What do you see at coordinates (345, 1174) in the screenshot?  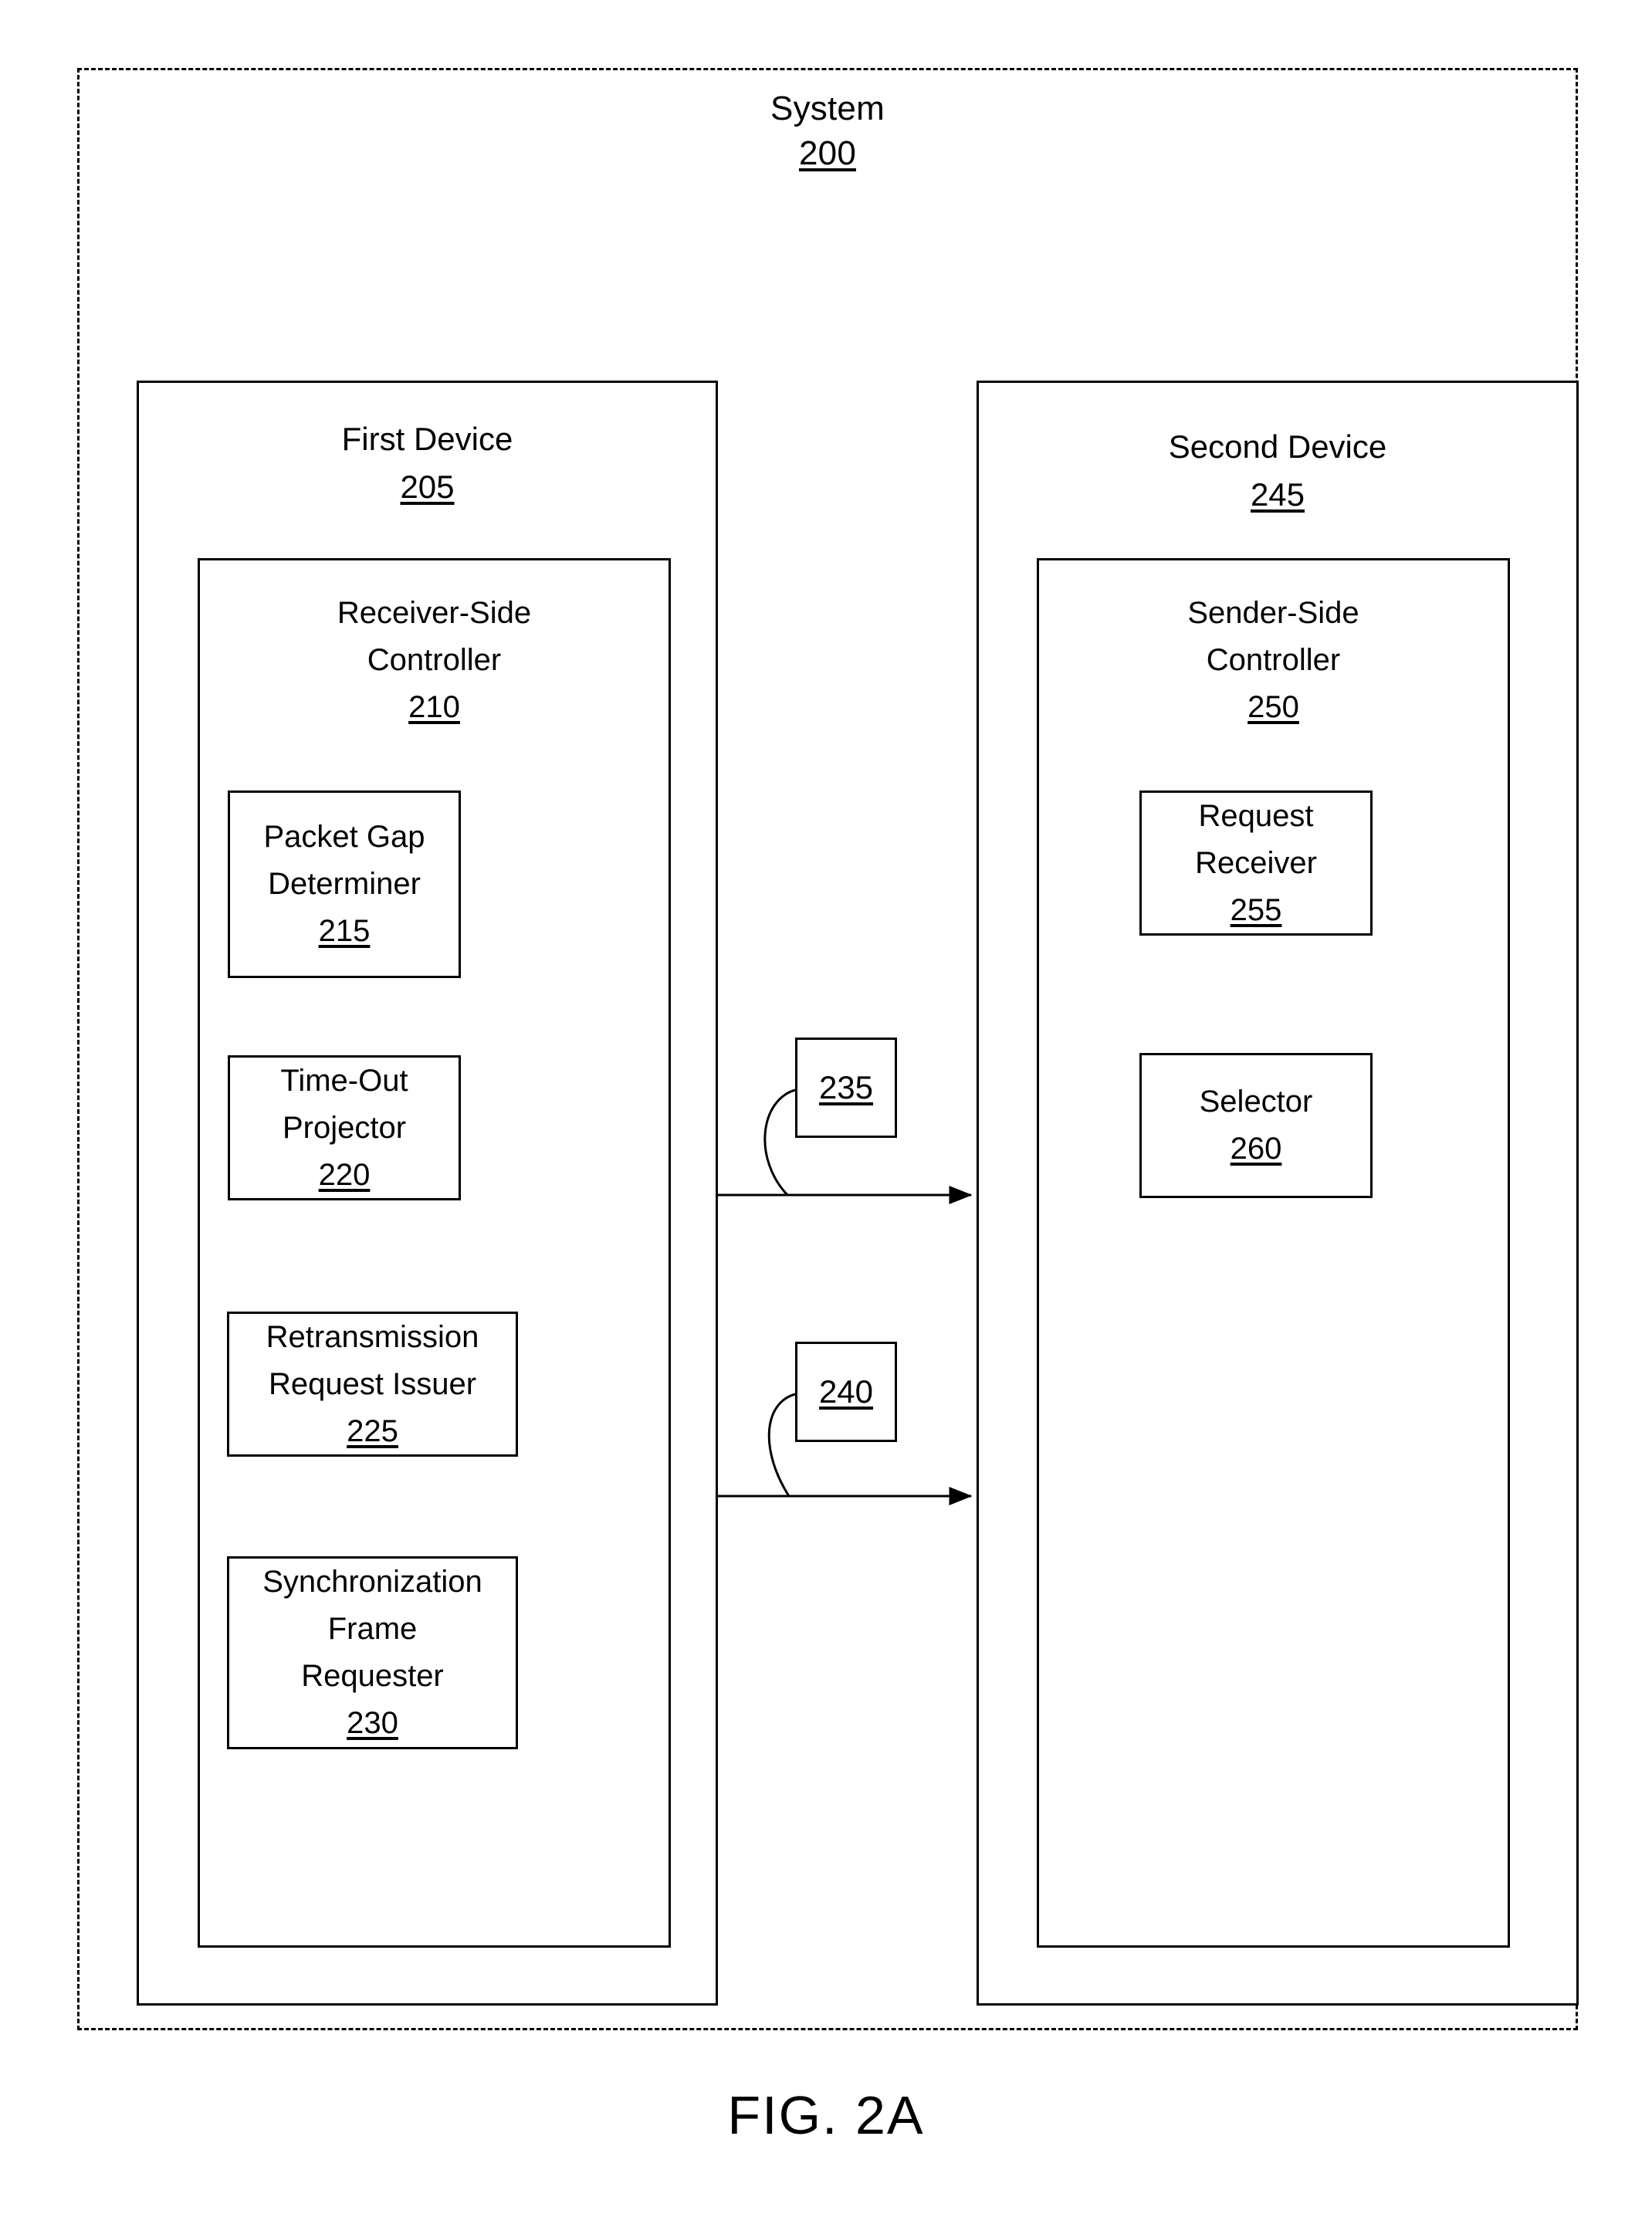 I see `time-out-projector-ref: 220` at bounding box center [345, 1174].